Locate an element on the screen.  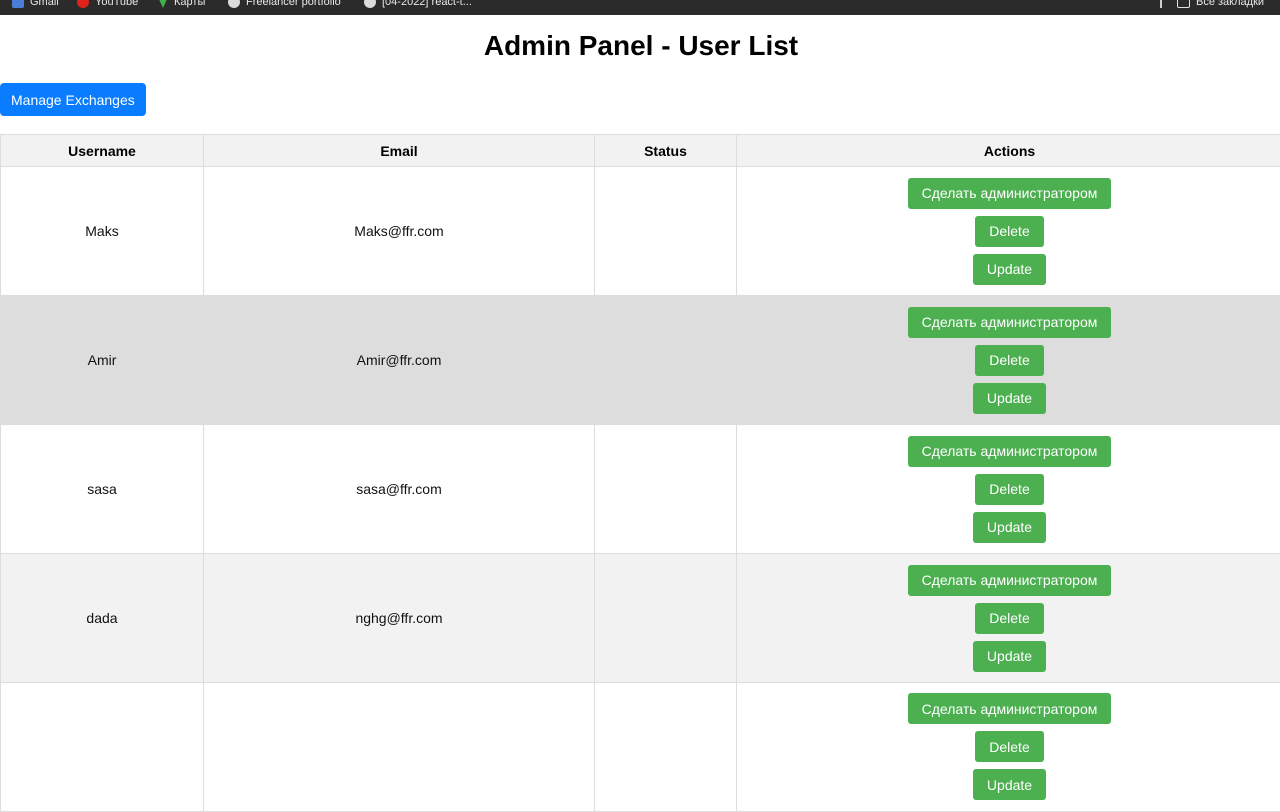
bookmark-freelancer-portfolio: Freelancer portfolio is located at coordinates (284, 5).